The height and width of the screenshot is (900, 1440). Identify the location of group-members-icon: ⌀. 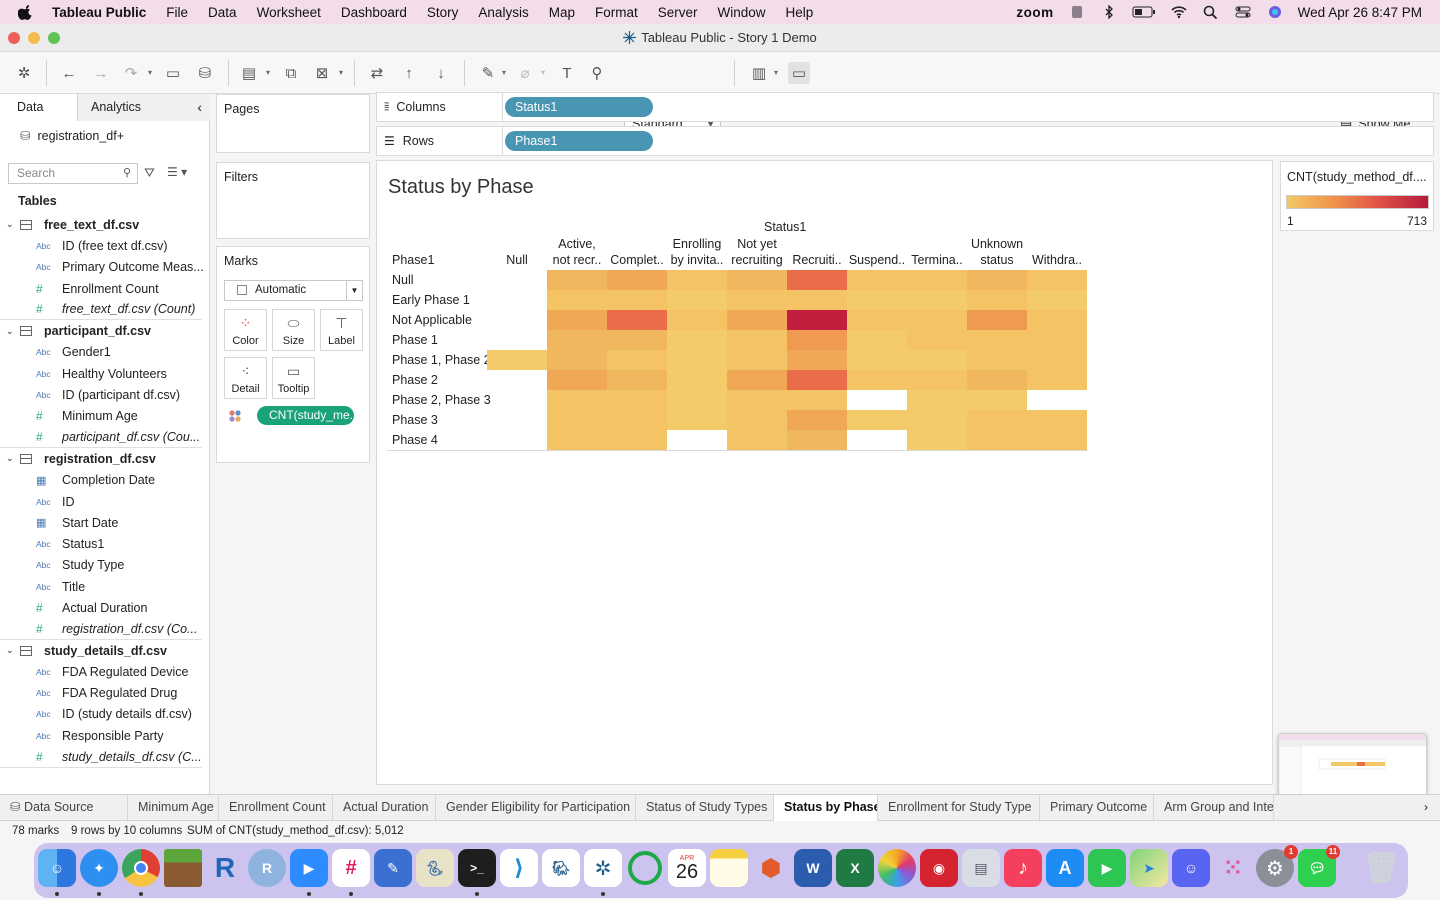
(525, 73).